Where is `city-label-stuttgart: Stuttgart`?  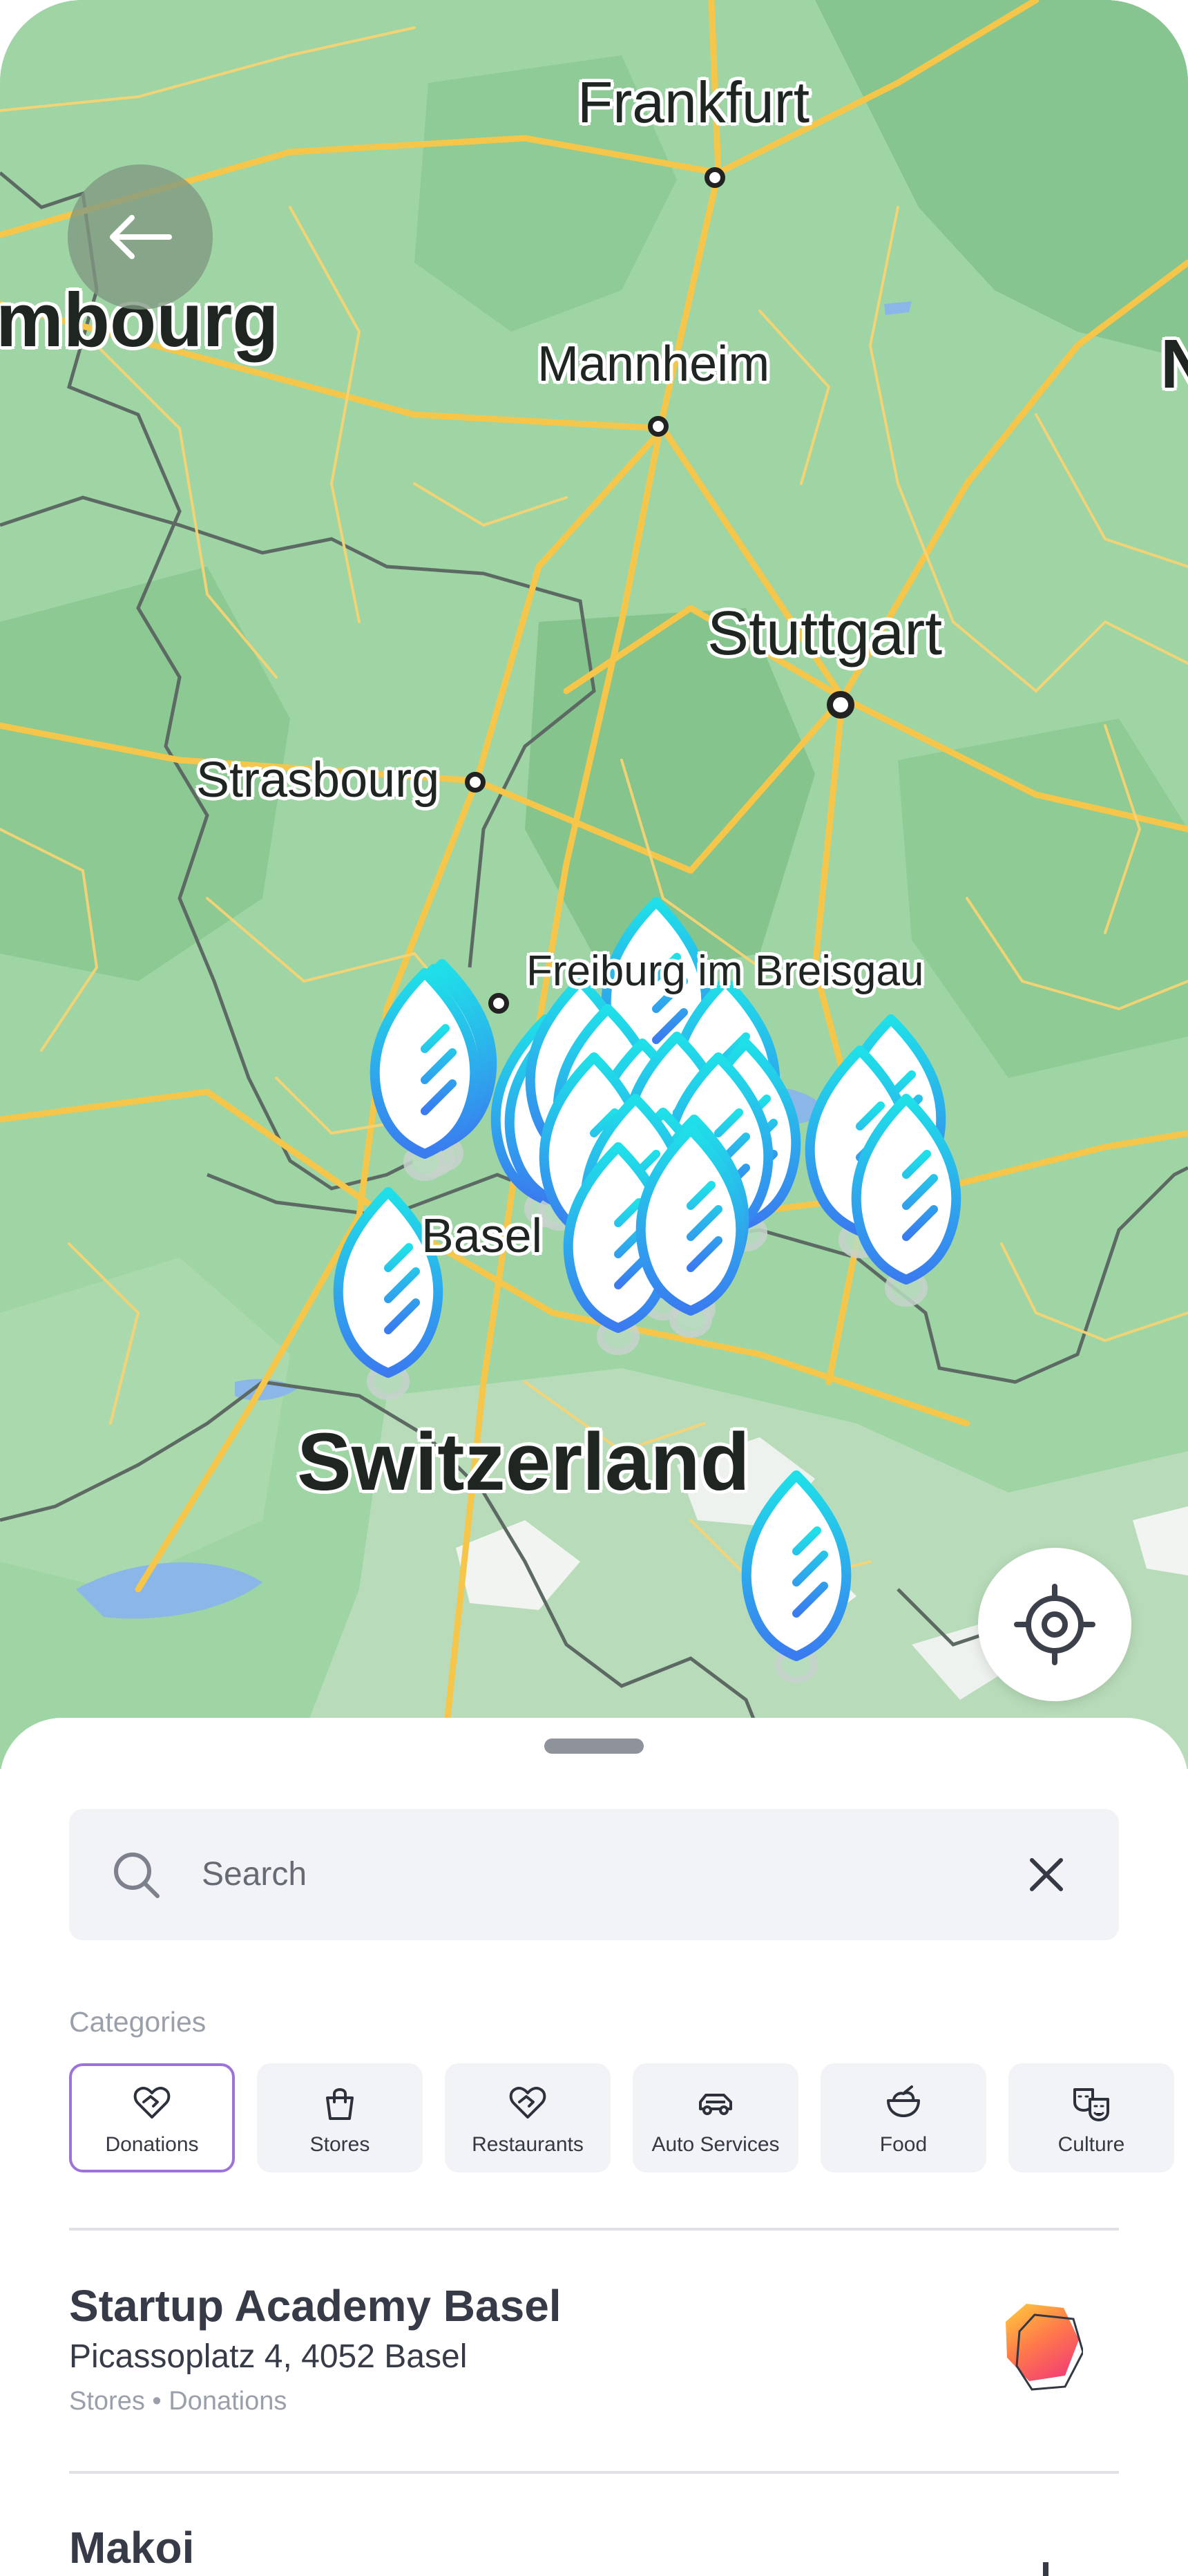
city-label-stuttgart: Stuttgart is located at coordinates (825, 633).